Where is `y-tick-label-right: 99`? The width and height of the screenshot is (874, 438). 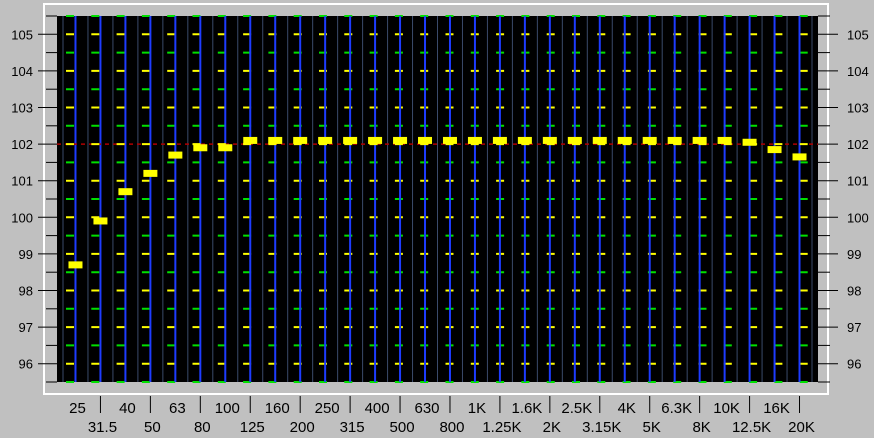
y-tick-label-right: 99 is located at coordinates (854, 254).